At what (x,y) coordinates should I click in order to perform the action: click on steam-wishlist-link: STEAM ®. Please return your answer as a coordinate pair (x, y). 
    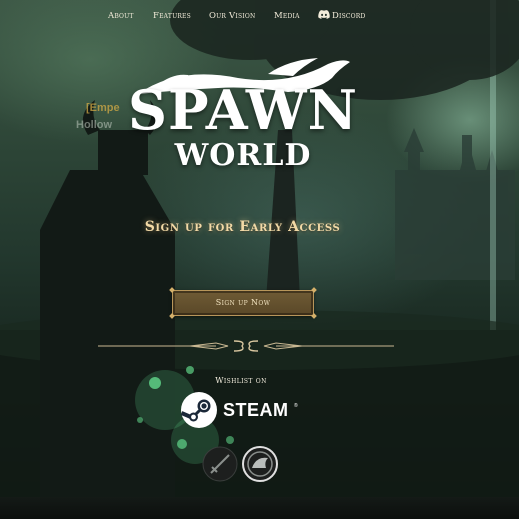
    Looking at the image, I should click on (241, 410).